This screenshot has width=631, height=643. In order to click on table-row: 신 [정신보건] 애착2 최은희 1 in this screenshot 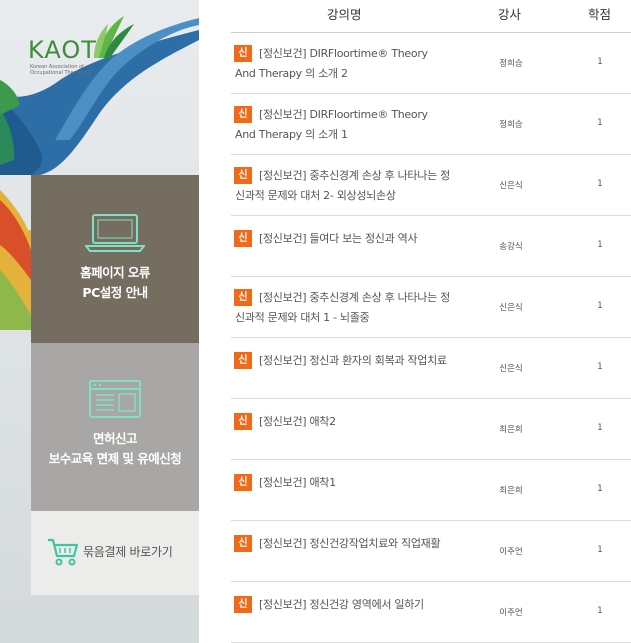, I will do `click(431, 429)`.